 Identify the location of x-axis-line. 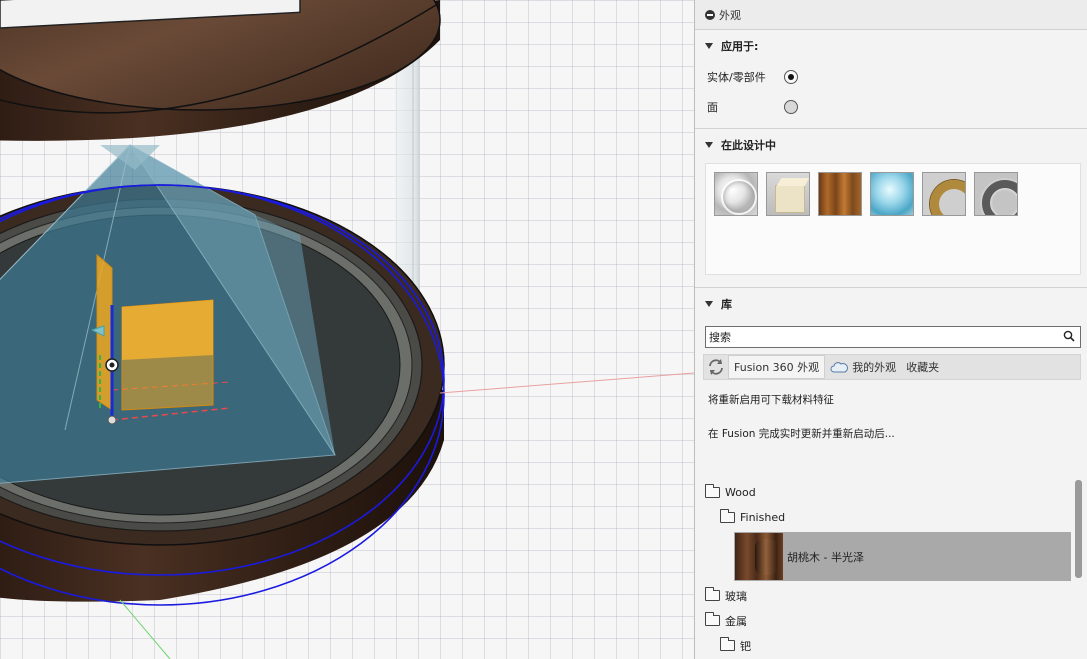
(566, 383).